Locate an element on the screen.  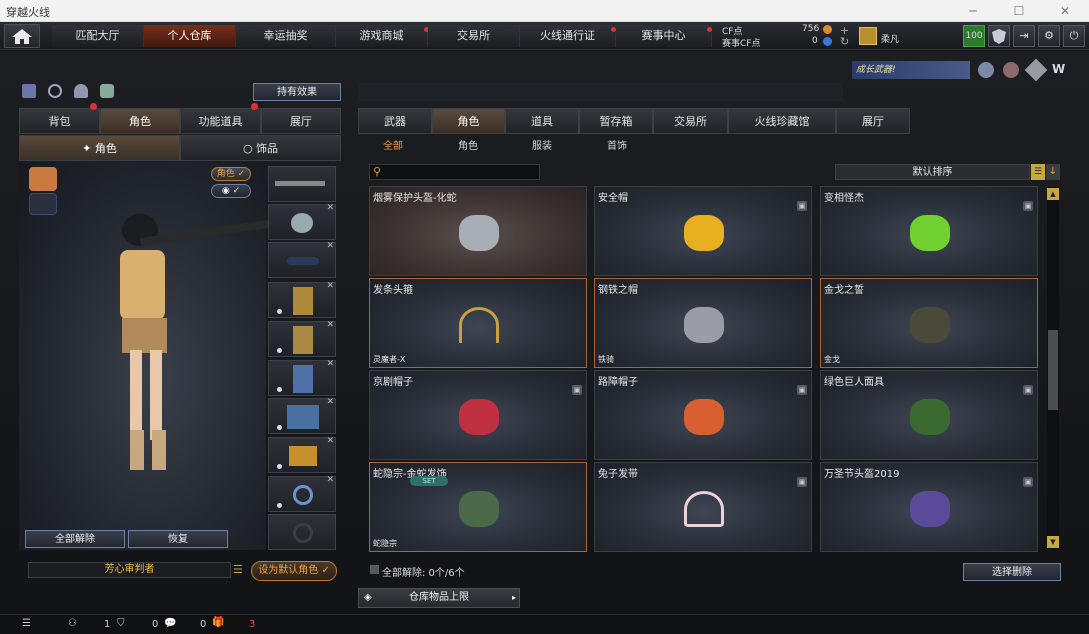
growth-weapon-banner: 成长武器! is located at coordinates (911, 70).